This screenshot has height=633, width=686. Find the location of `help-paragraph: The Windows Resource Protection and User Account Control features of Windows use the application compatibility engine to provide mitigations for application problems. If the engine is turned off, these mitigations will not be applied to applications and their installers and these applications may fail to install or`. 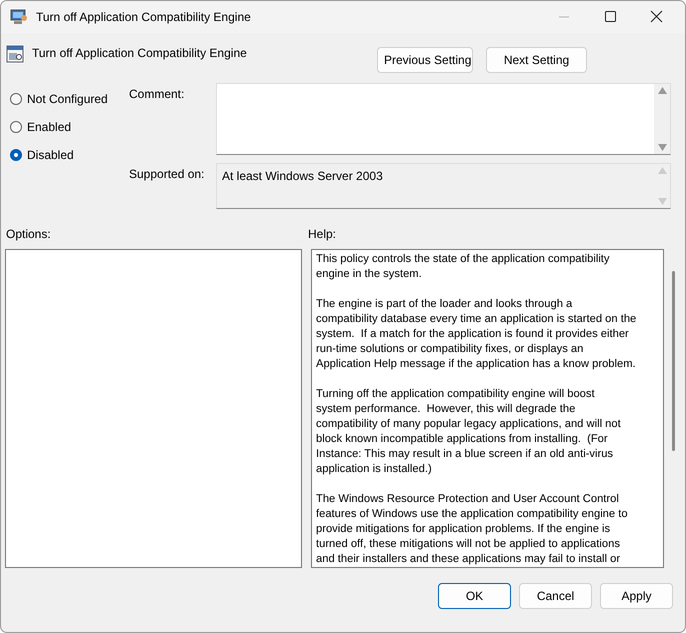

help-paragraph: The Windows Resource Protection and User Account Control features of Windows use the application compatibility engine to provide mitigations for application problems. If the engine is turned off, these mitigations will not be applied to applications and their installers and these applications may fail to install or is located at coordinates (472, 529).